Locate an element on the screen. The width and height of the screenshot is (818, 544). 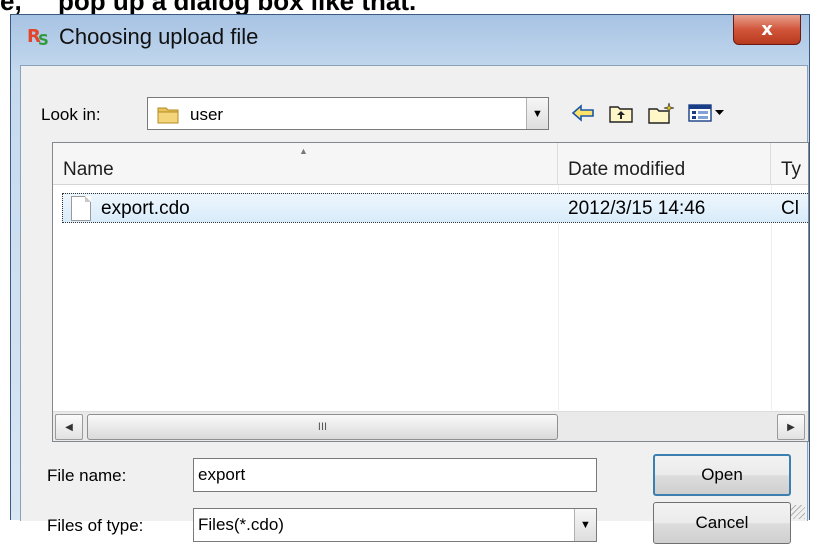
close-icon: x is located at coordinates (767, 29).